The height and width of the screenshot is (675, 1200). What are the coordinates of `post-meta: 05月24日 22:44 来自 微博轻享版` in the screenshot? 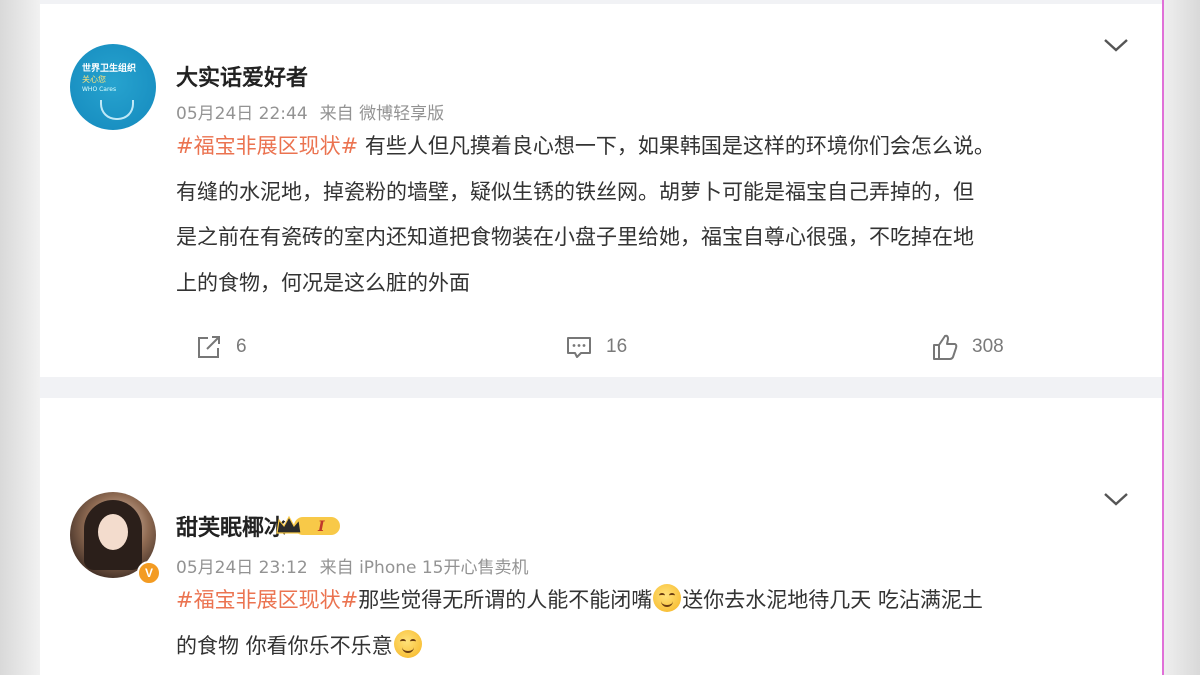 It's located at (310, 111).